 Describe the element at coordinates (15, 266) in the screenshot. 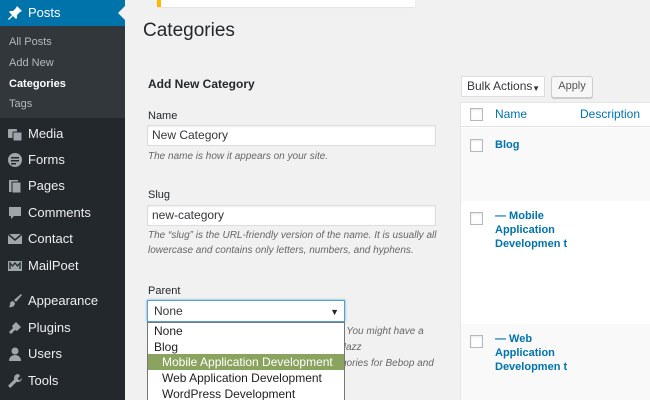

I see `mailpoet-icon` at that location.